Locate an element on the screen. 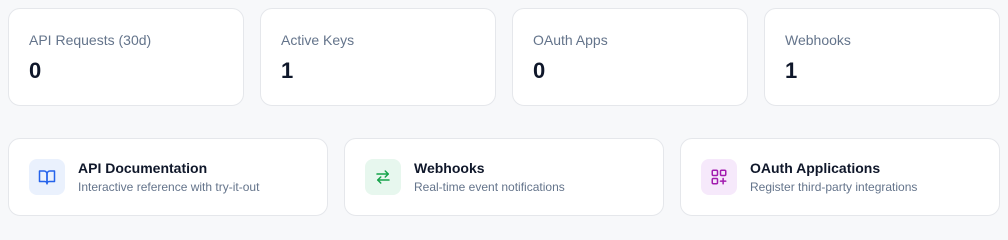 Image resolution: width=1008 pixels, height=240 pixels. stat-card-oauth-apps: OAuth Apps 0 is located at coordinates (630, 57).